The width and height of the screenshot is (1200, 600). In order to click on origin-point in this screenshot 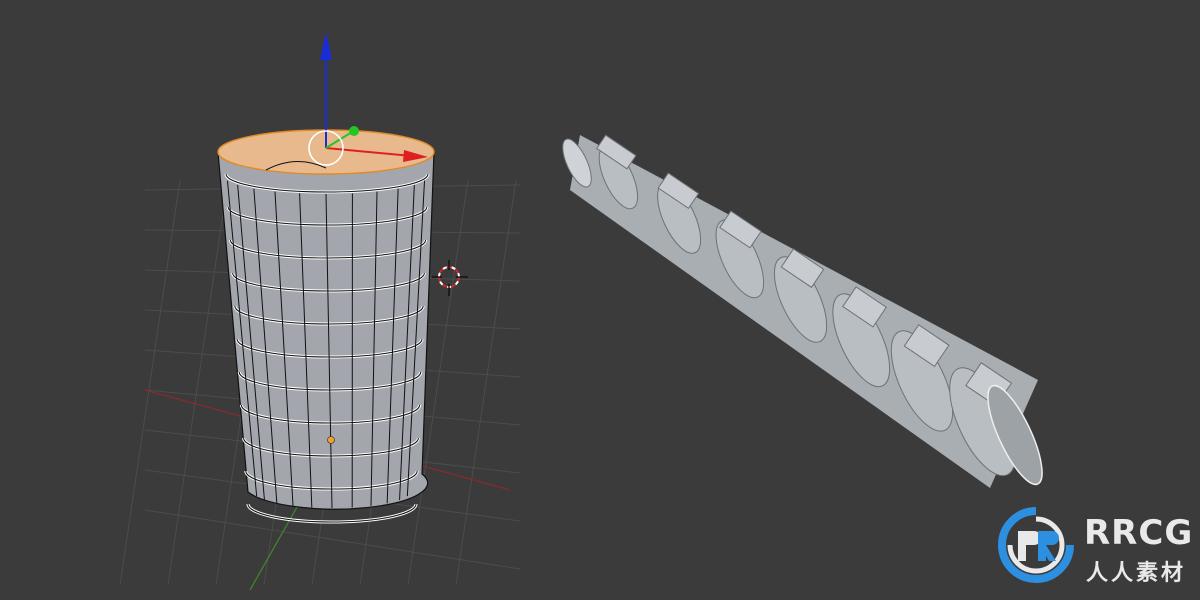, I will do `click(331, 440)`.